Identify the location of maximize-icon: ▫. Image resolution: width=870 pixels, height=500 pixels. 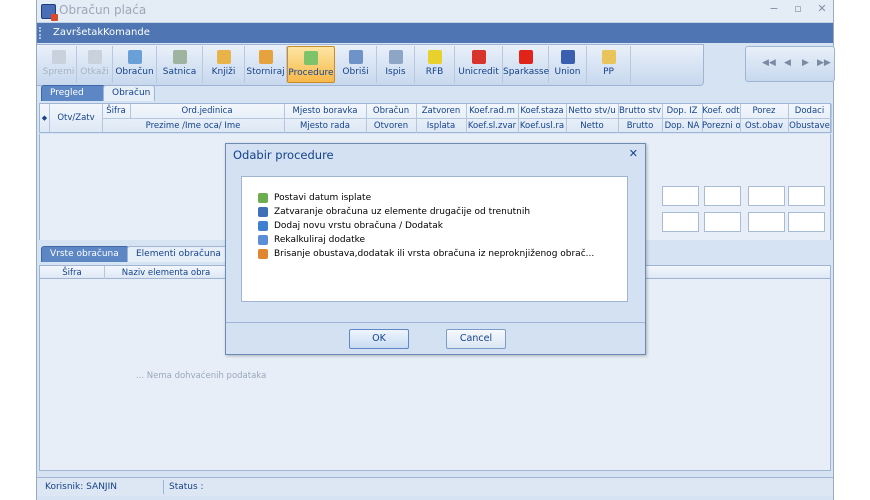
(798, 8).